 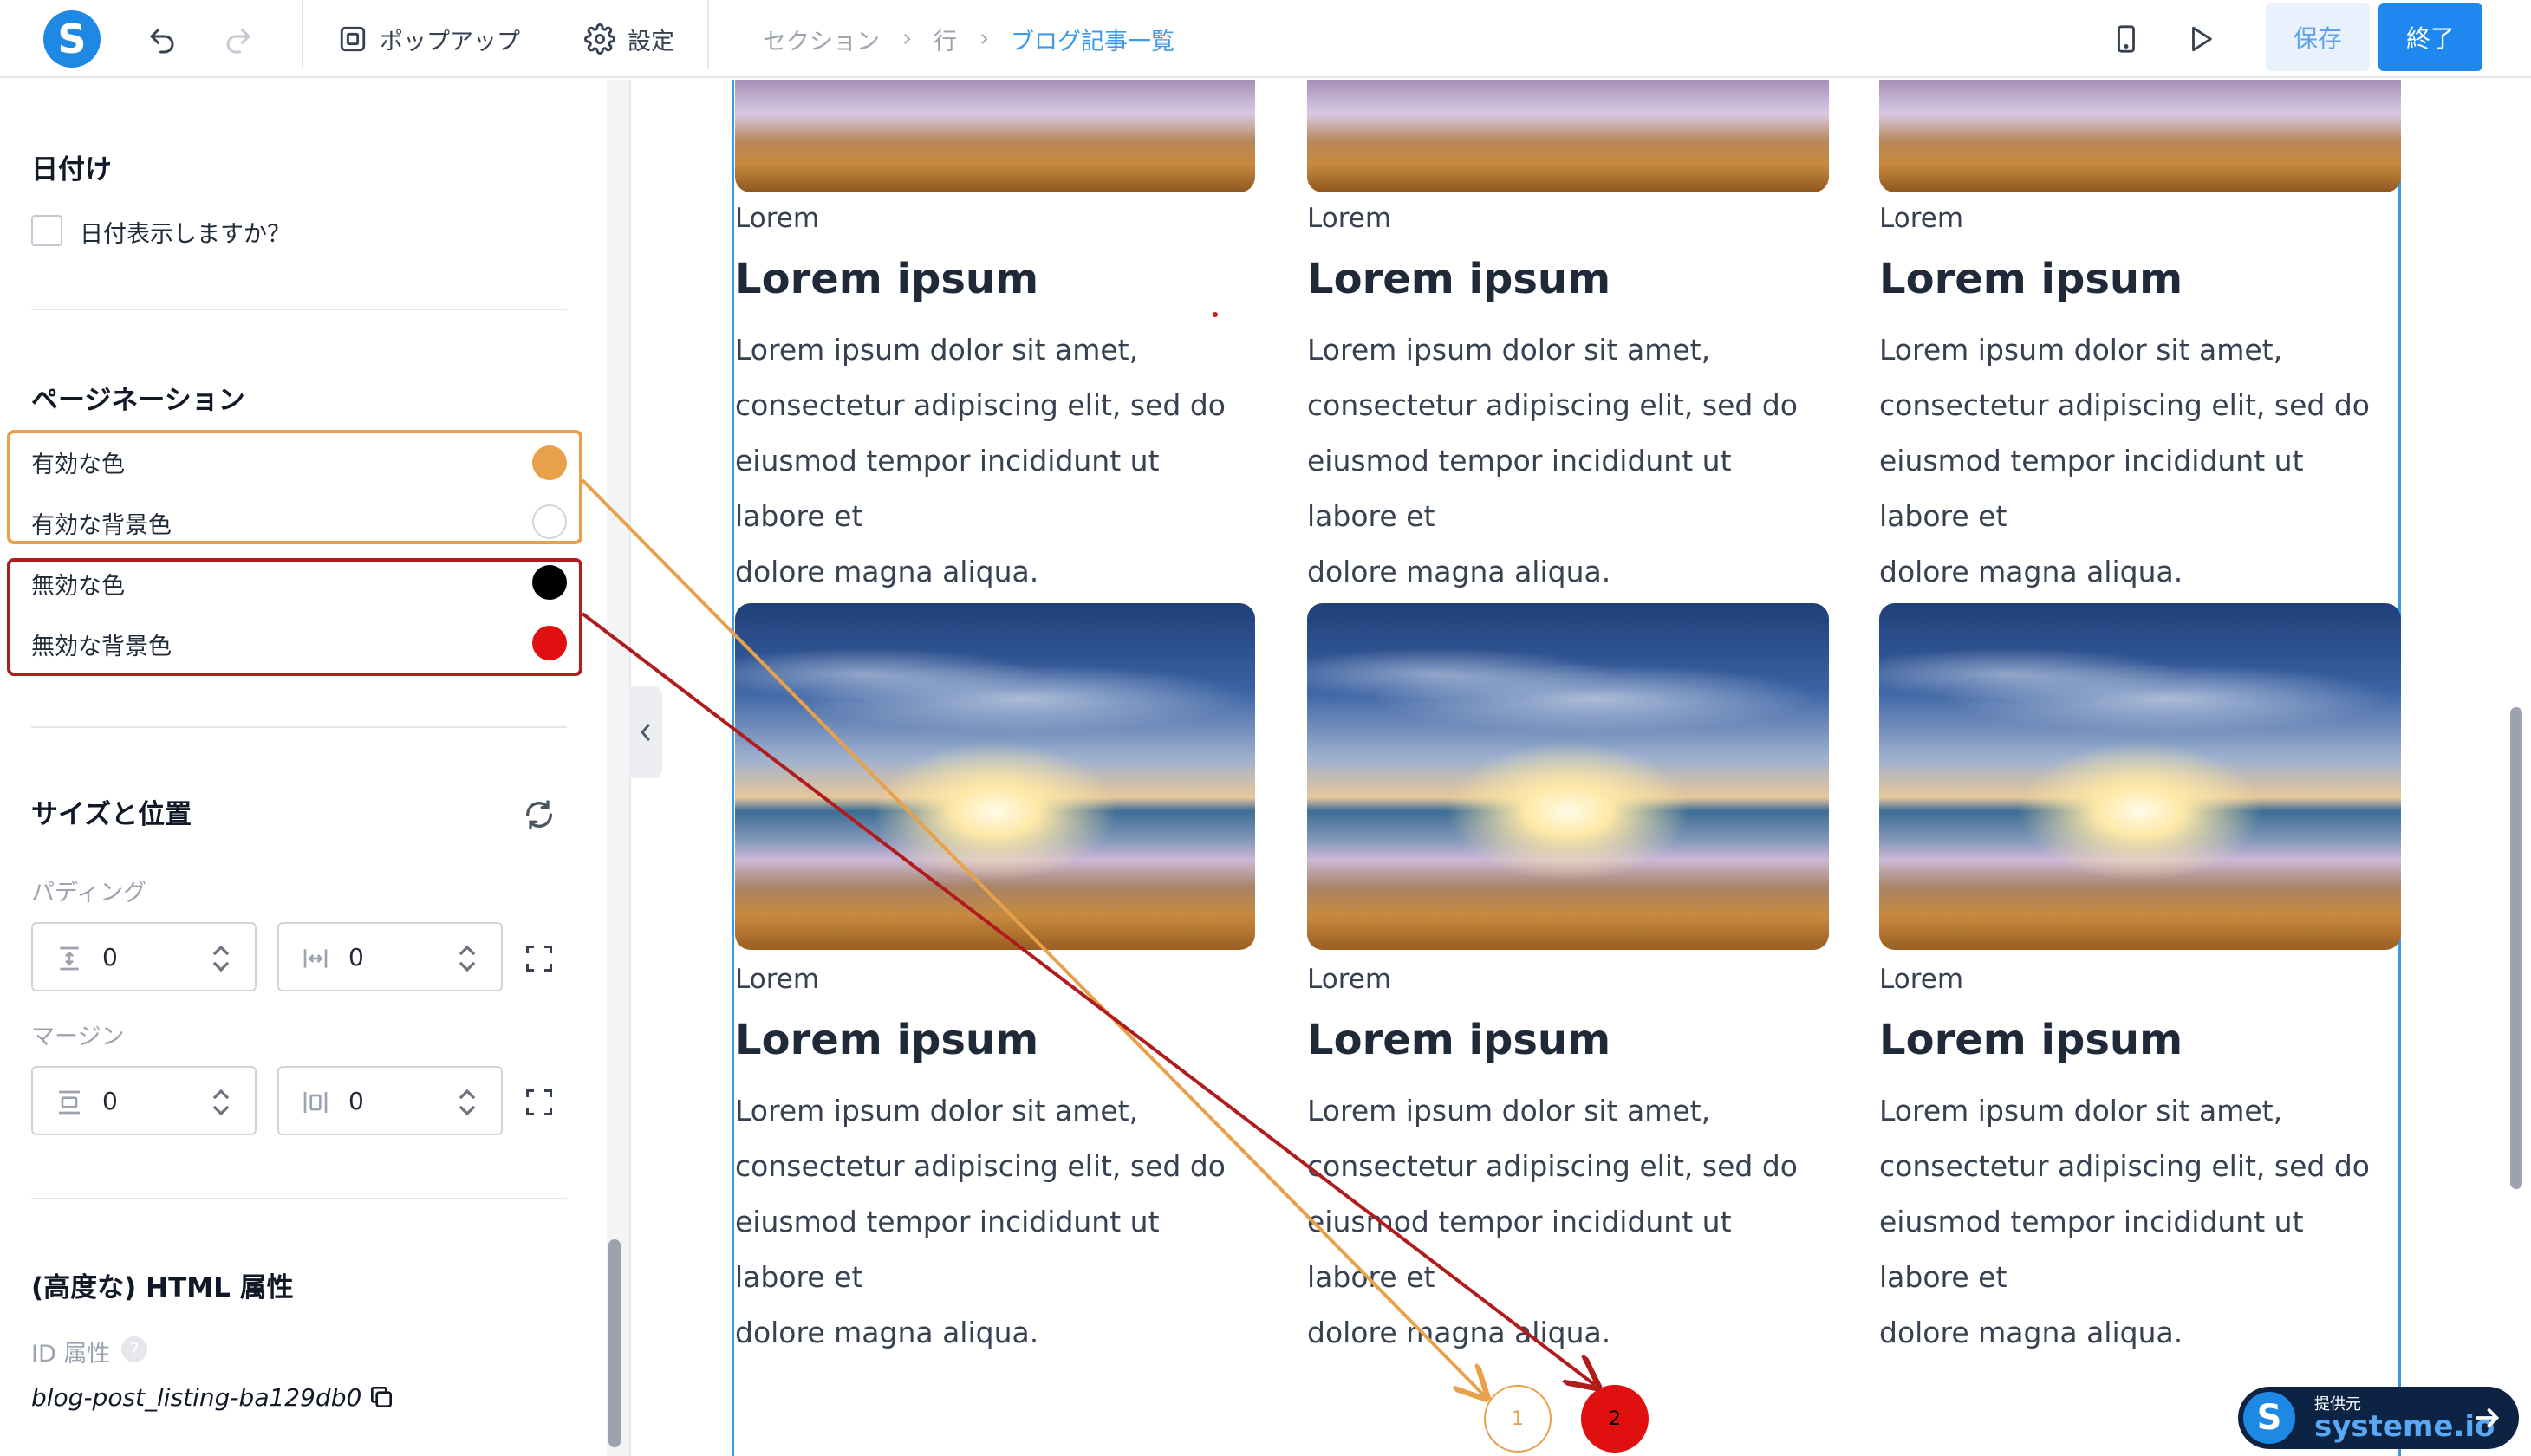 I want to click on inactive-bg-label: 無効な背景色, so click(x=101, y=647).